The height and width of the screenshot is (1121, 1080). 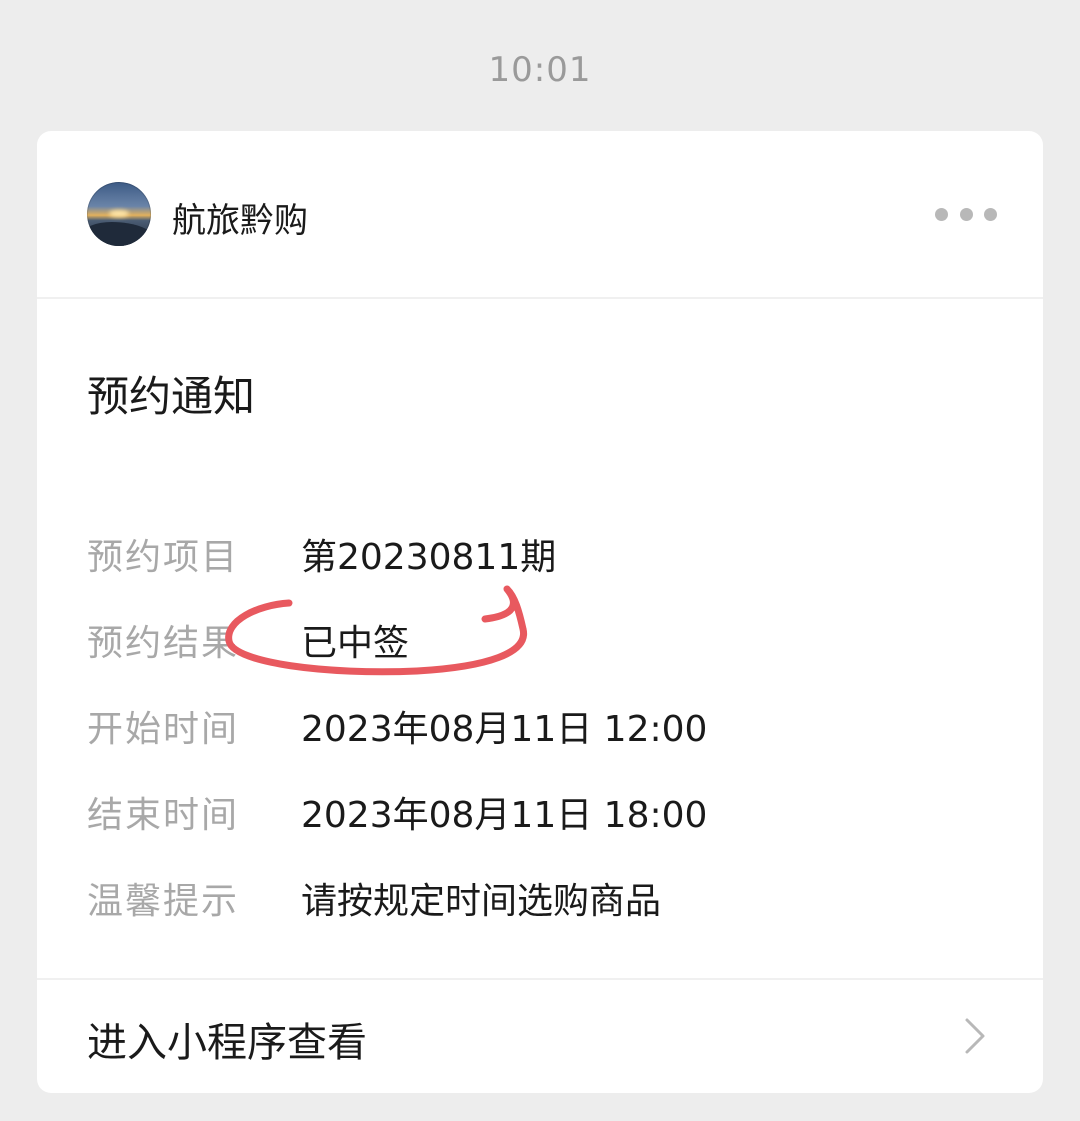 I want to click on detail-row-result: 预约结果 已中签, so click(x=547, y=640).